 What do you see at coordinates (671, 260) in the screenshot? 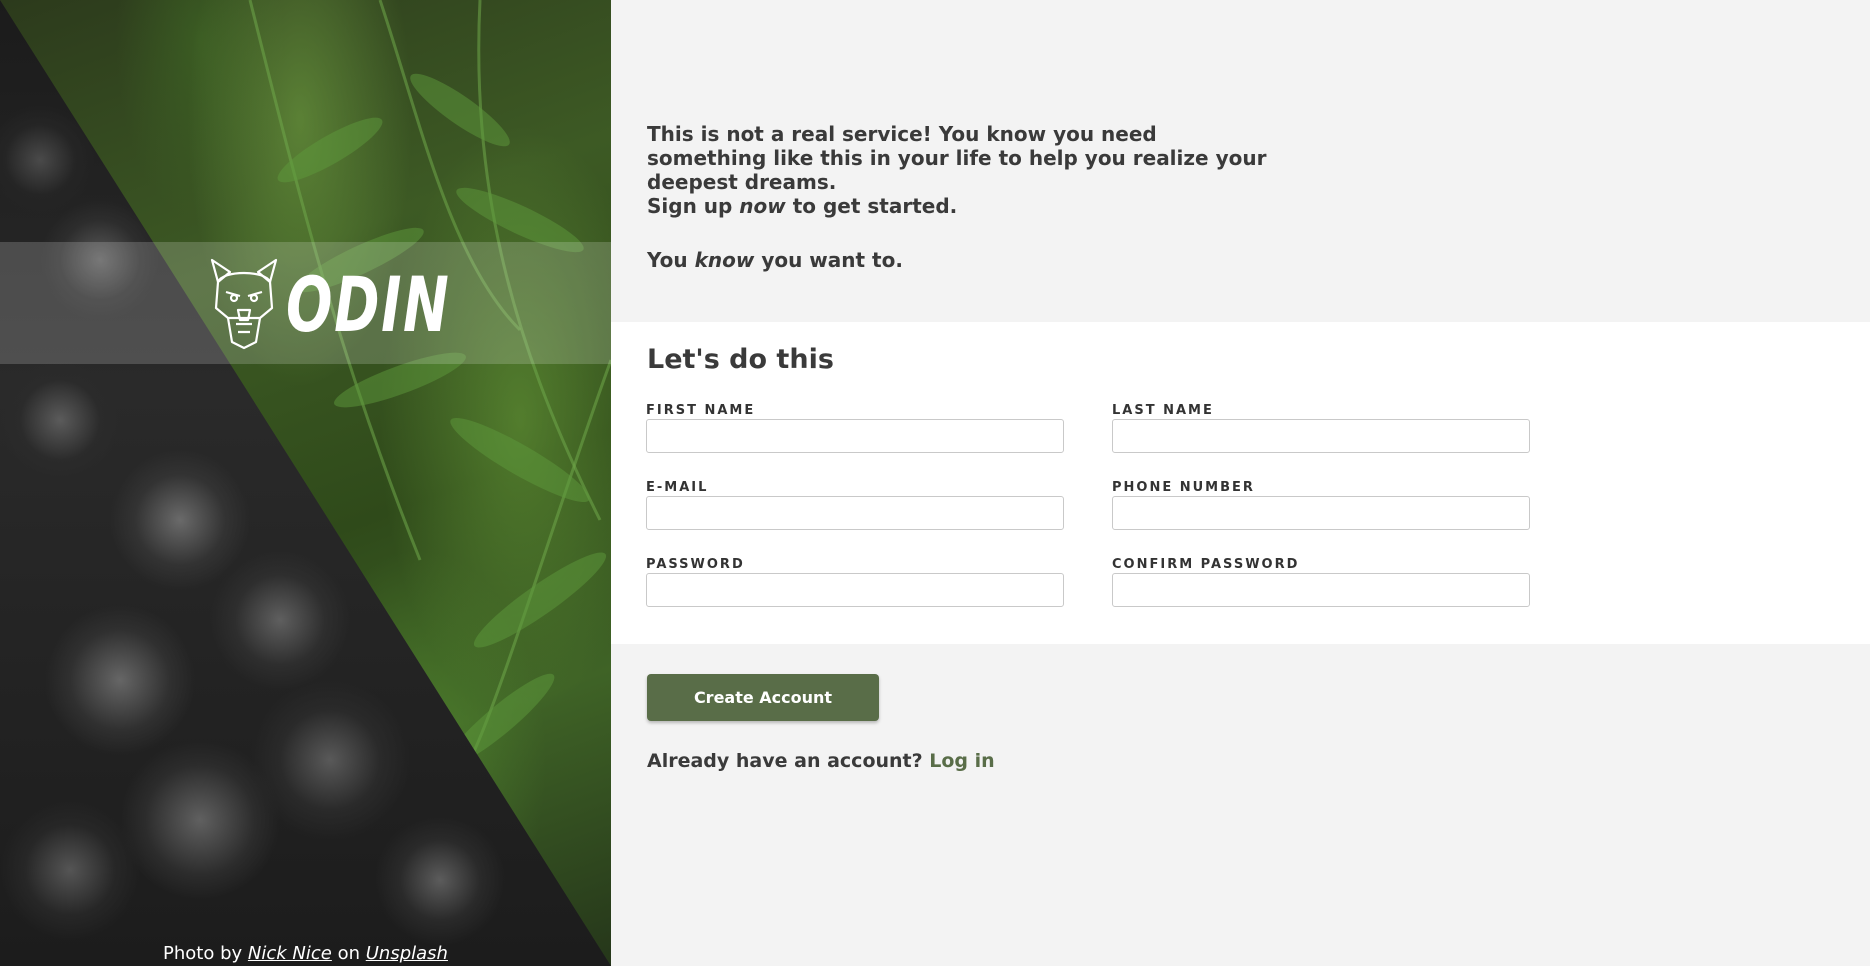
I see `intro-line-3-start: You` at bounding box center [671, 260].